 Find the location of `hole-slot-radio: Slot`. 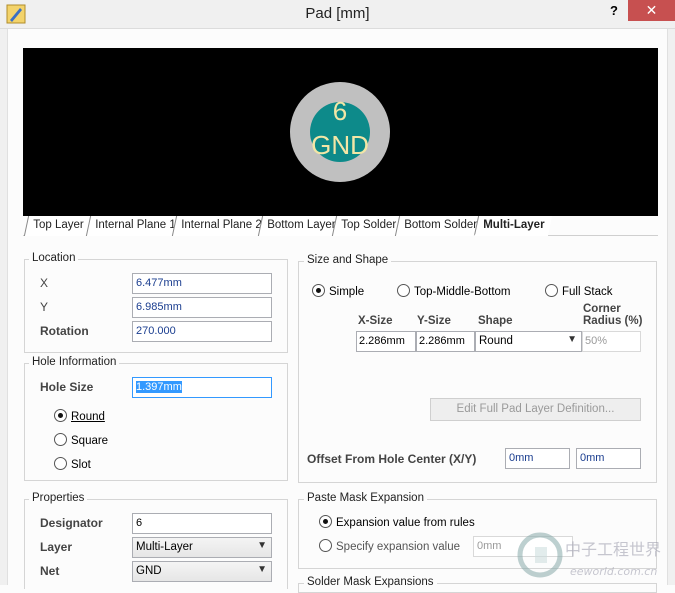

hole-slot-radio: Slot is located at coordinates (72, 464).